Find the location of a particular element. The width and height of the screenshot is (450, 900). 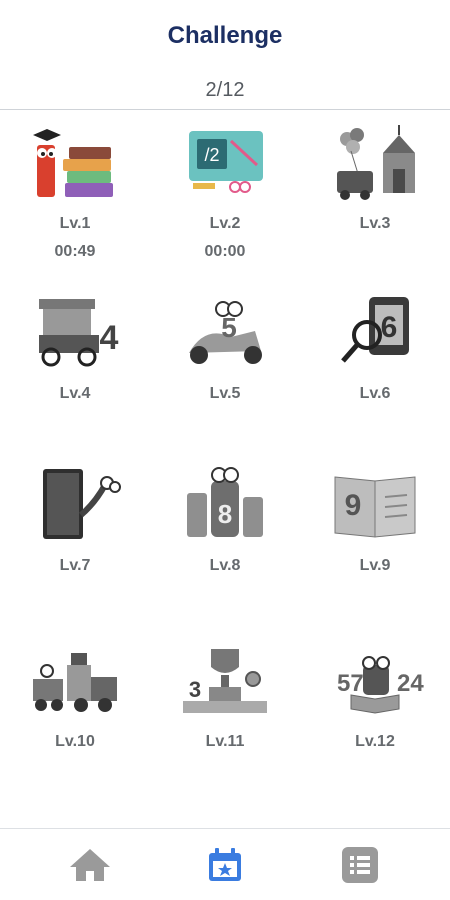

svg-text: 3 is located at coordinates (195, 689).